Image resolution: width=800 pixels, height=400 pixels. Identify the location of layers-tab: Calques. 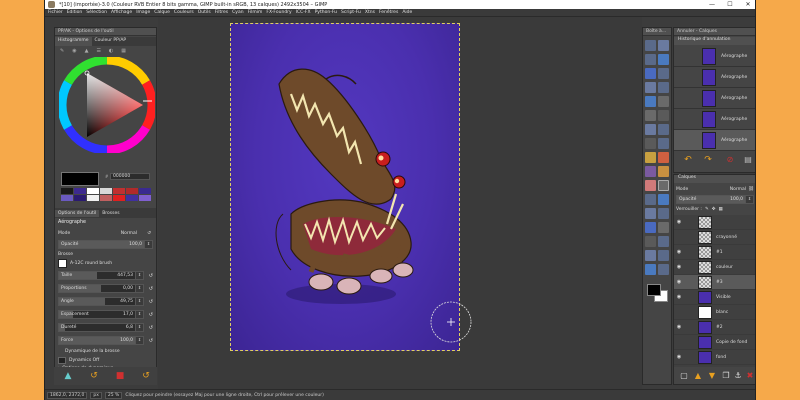
(714, 179).